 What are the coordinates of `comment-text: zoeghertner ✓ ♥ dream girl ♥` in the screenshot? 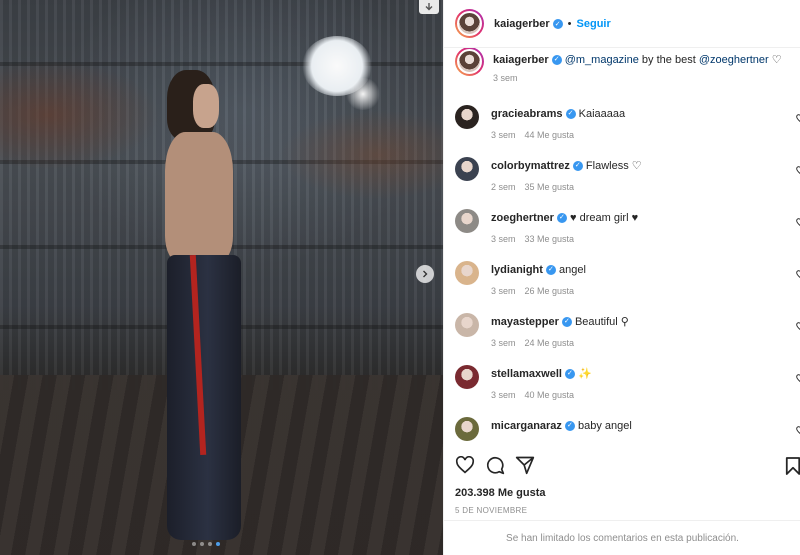 It's located at (564, 218).